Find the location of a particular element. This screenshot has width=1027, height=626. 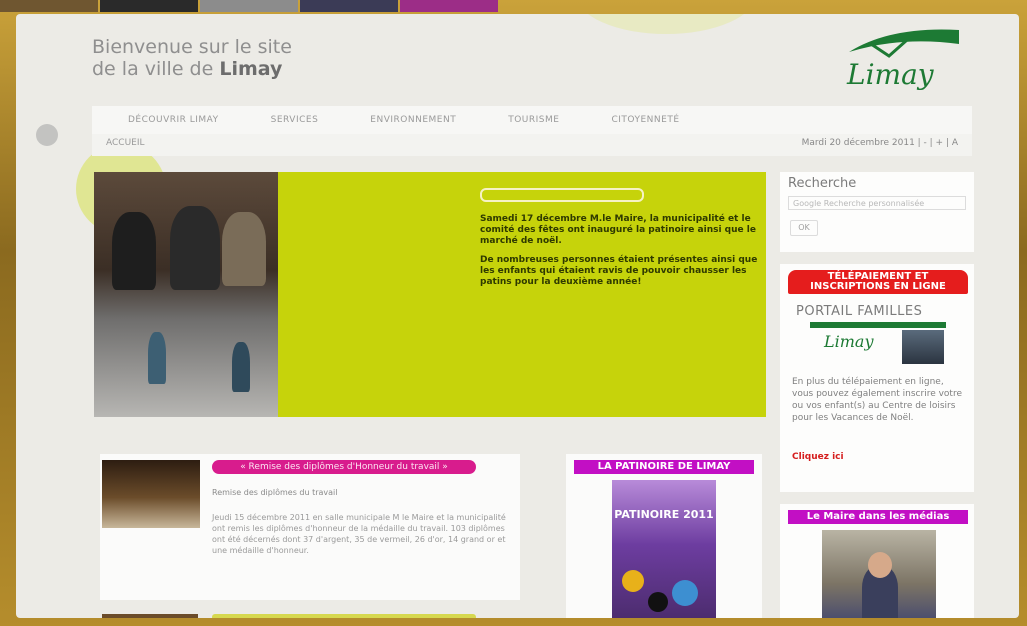

nav-item-decouvrir: DÉCOUVRIR LIMAY is located at coordinates (173, 120).